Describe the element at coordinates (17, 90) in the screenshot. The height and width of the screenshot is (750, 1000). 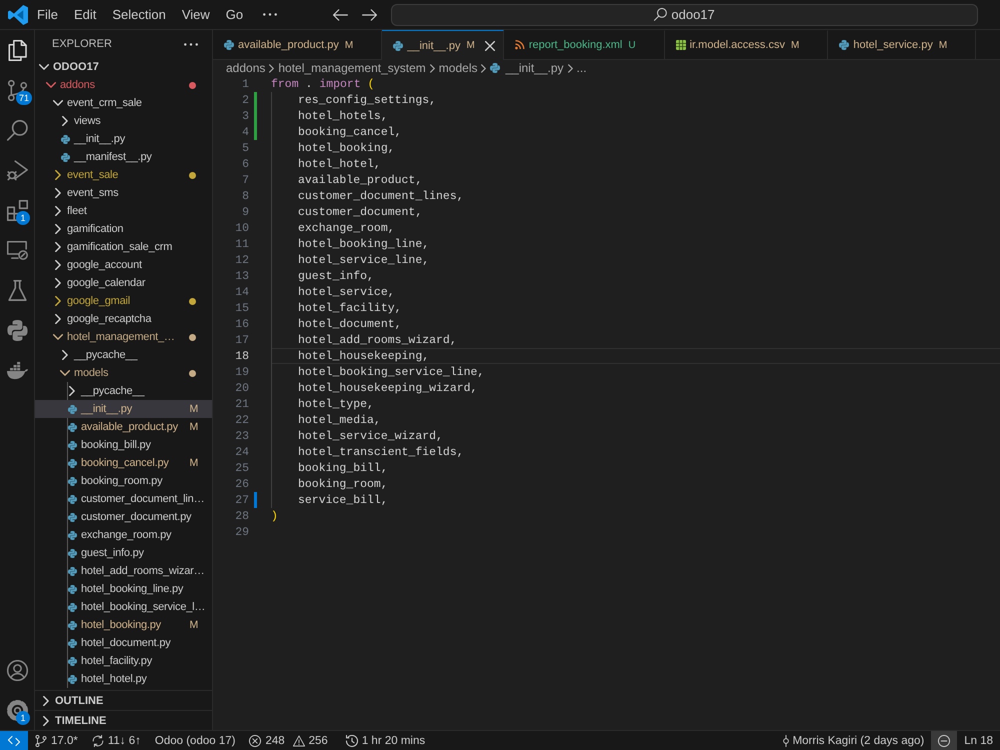
I see `source-control-button: 71` at that location.